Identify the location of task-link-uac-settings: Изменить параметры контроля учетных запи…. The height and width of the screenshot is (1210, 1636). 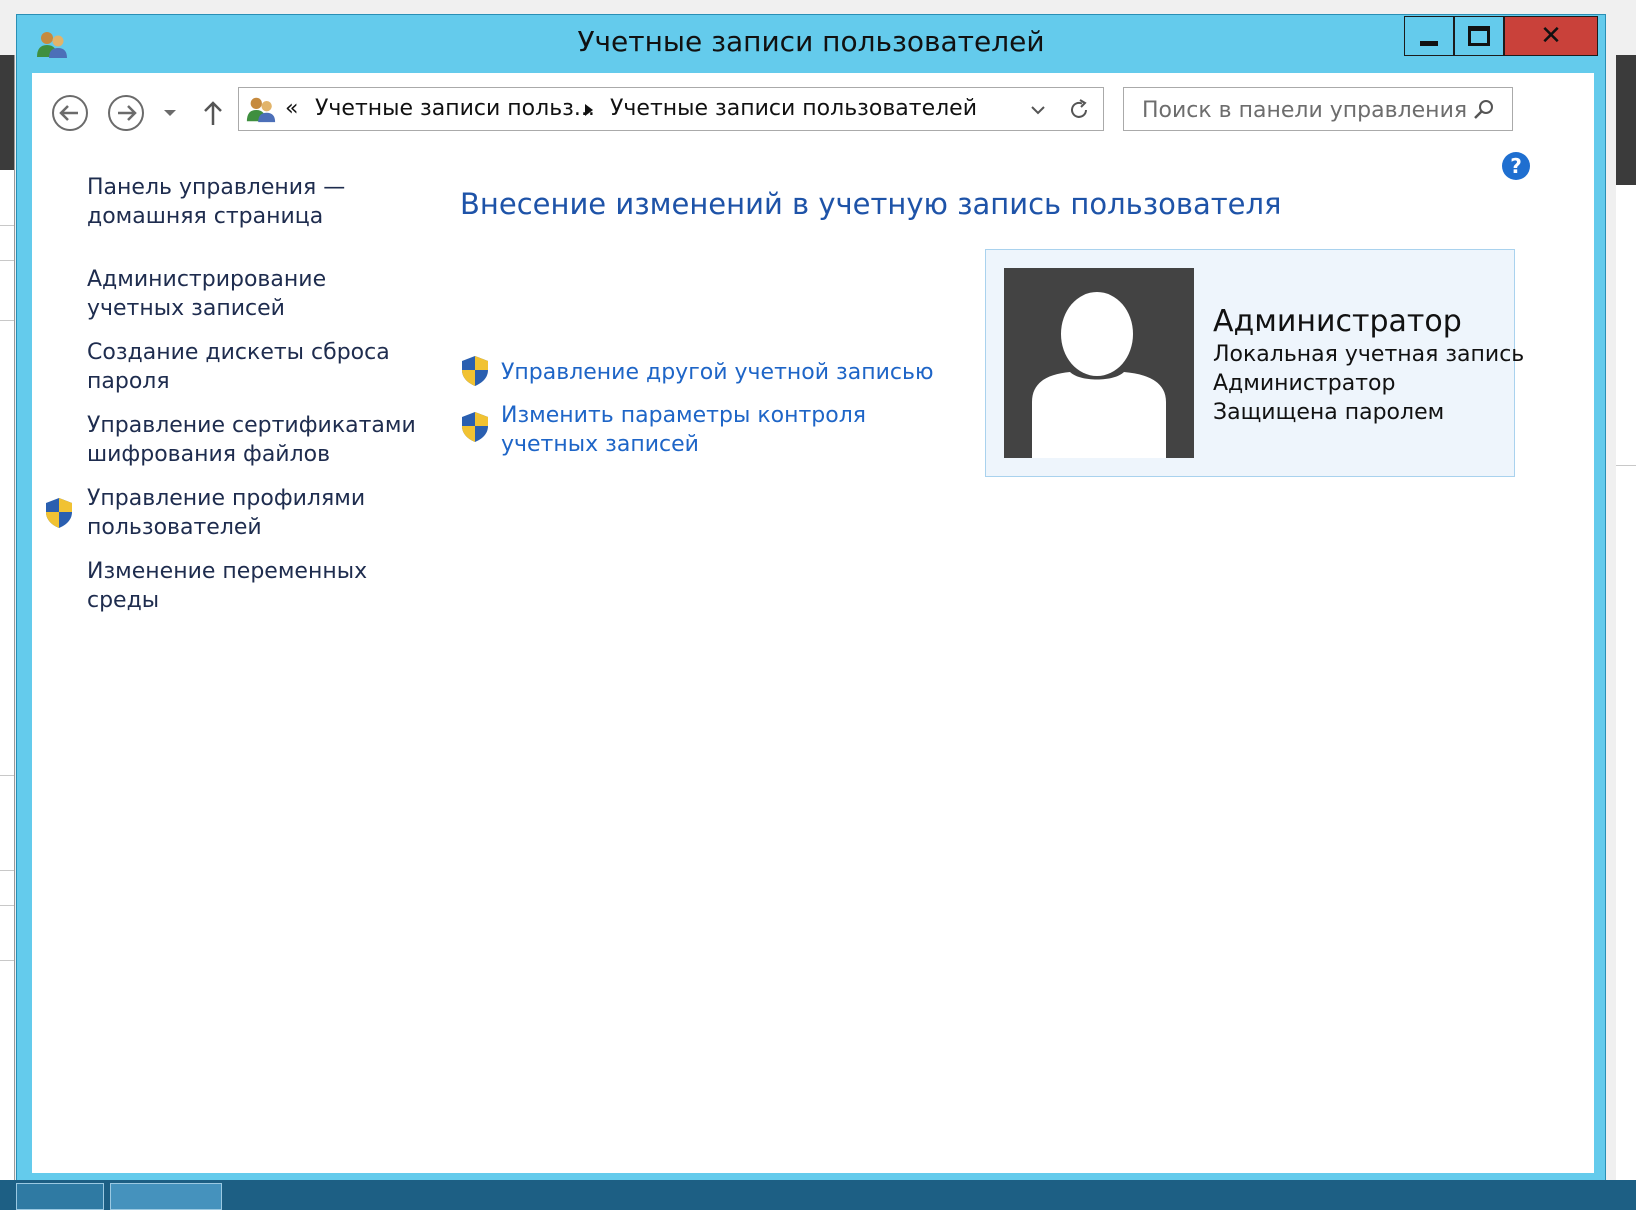
(731, 430).